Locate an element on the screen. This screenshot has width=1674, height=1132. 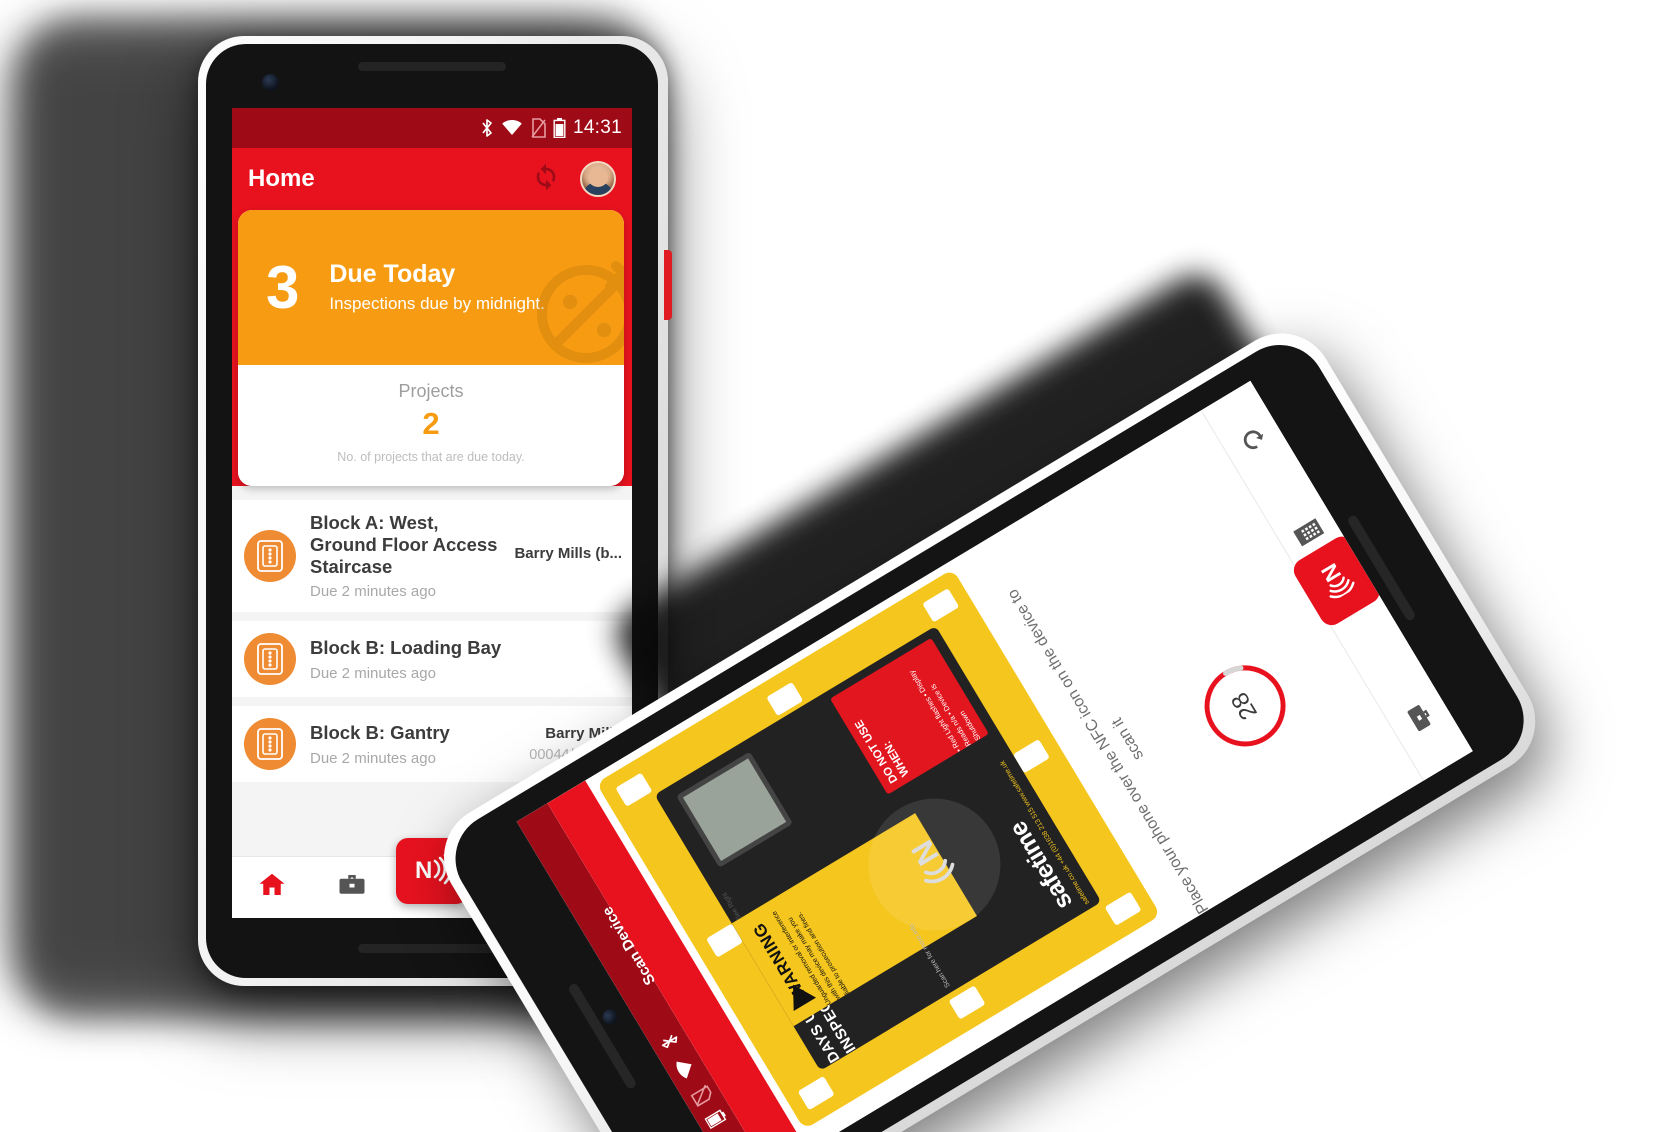
phone1-clock: 14:31 is located at coordinates (597, 127).